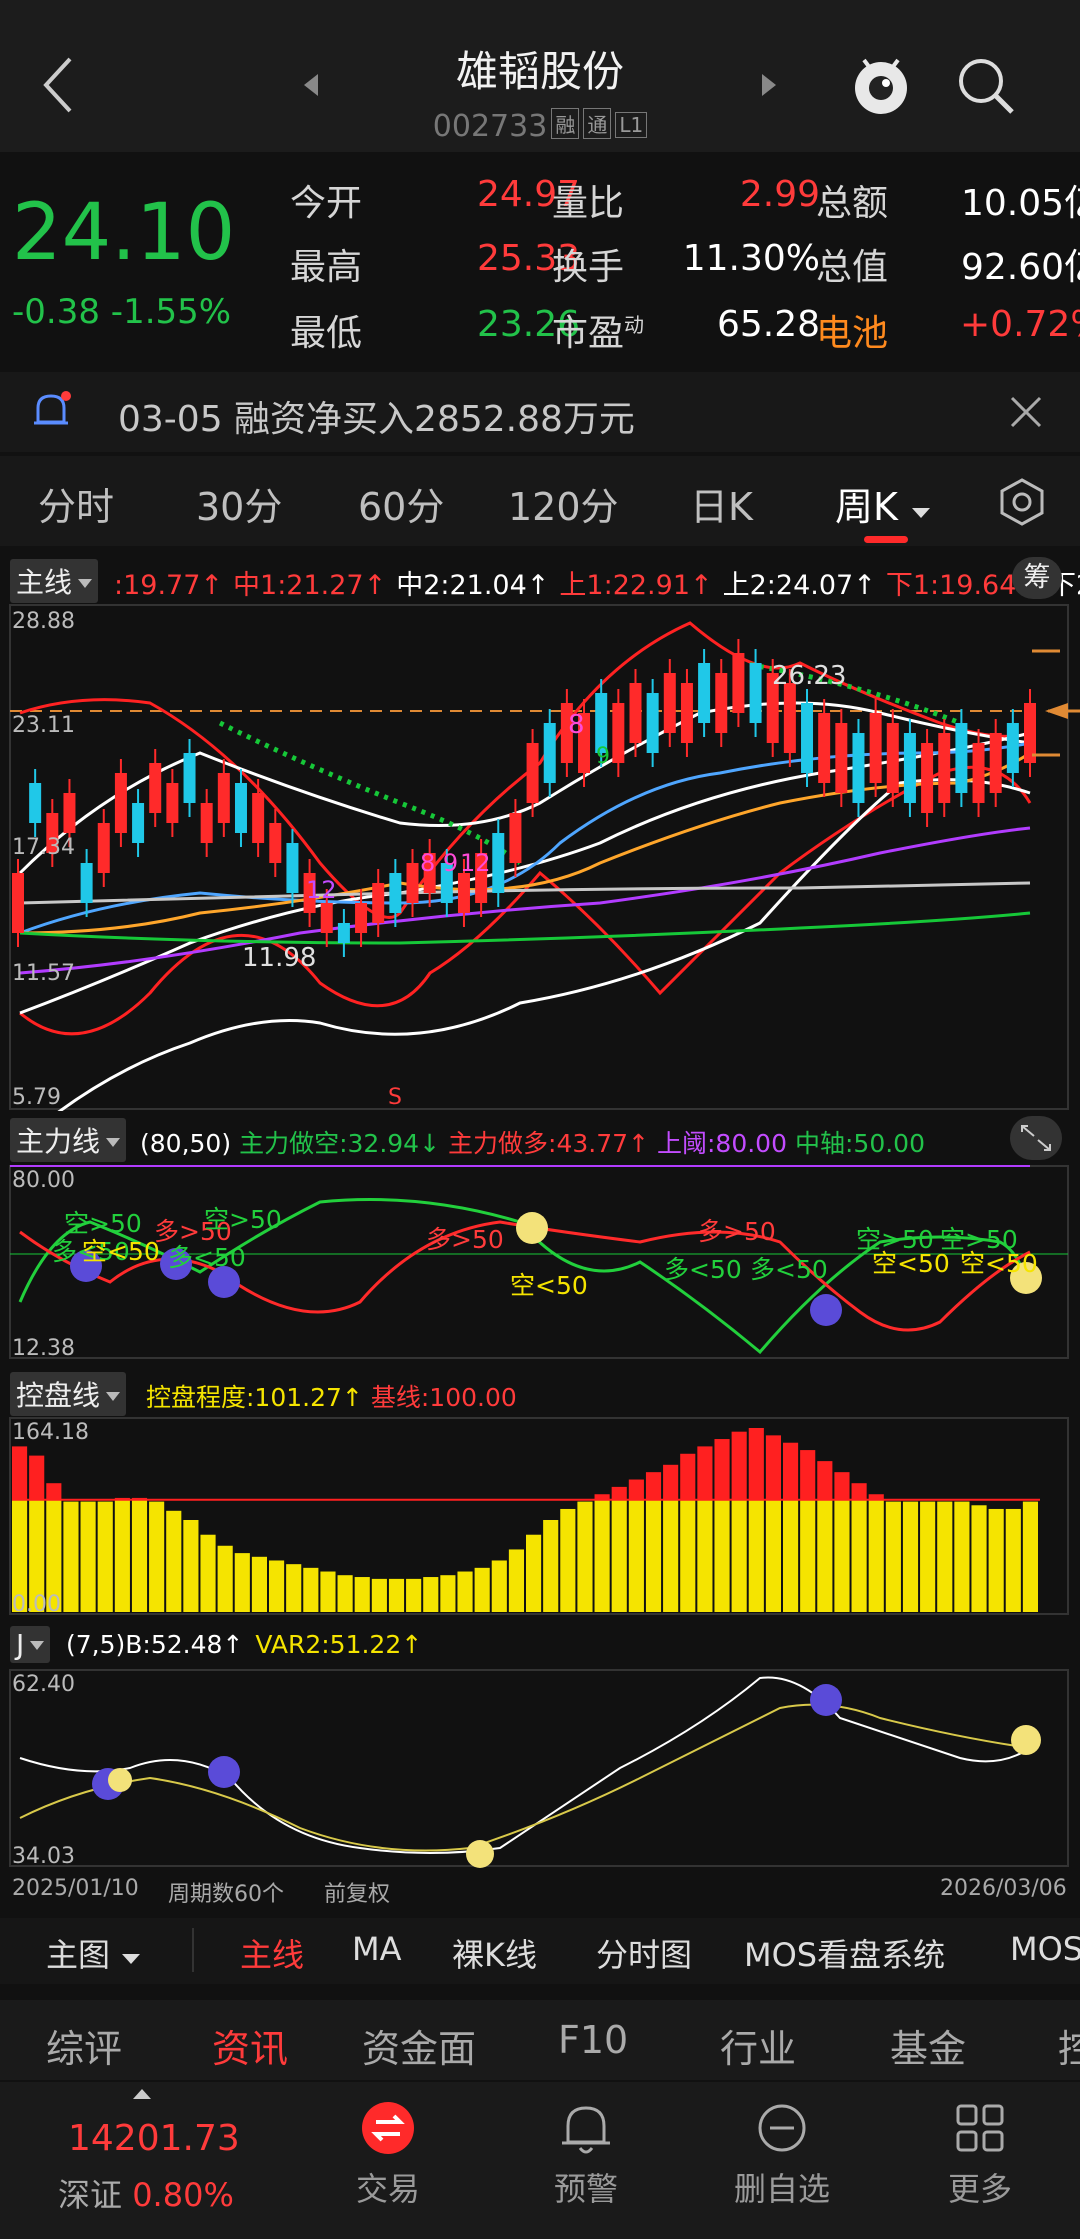 Image resolution: width=1080 pixels, height=2239 pixels. What do you see at coordinates (43, 847) in the screenshot?
I see `y-label-3: 17.34` at bounding box center [43, 847].